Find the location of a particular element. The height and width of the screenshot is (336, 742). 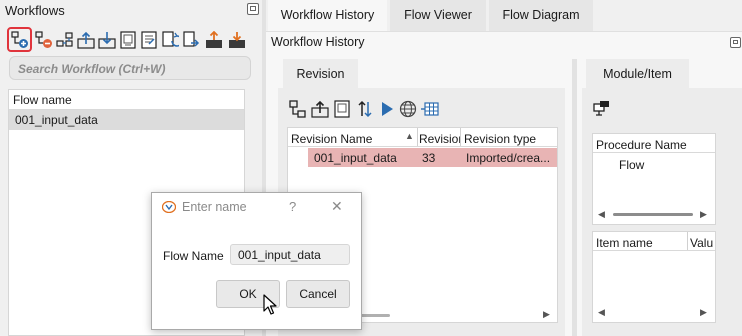

tab-revision: Revision is located at coordinates (320, 74).